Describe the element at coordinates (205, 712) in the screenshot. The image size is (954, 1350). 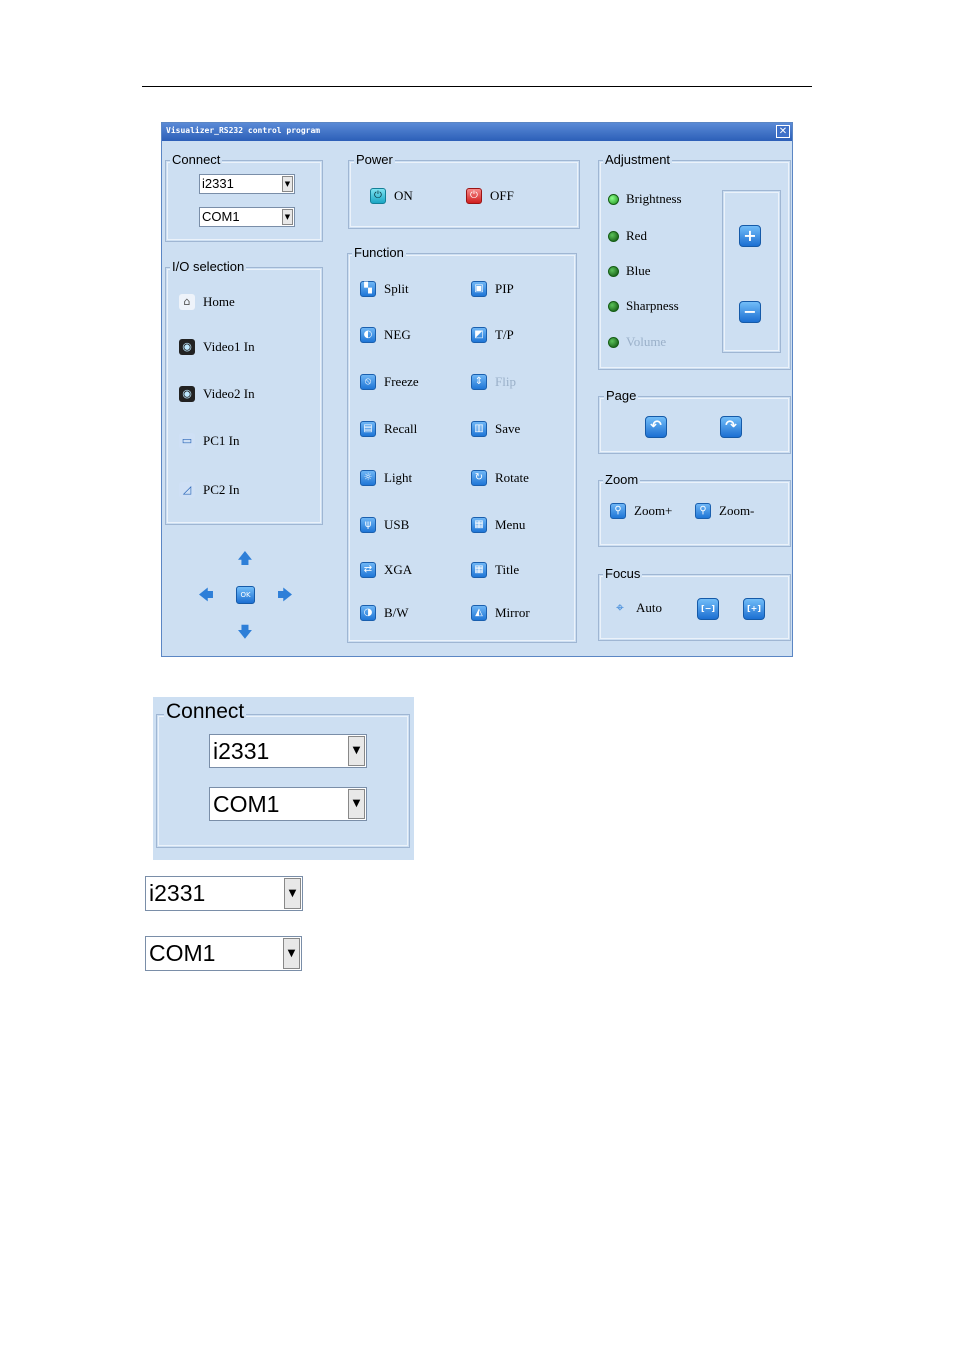
I see `connect-zoomed-label: Connect` at that location.